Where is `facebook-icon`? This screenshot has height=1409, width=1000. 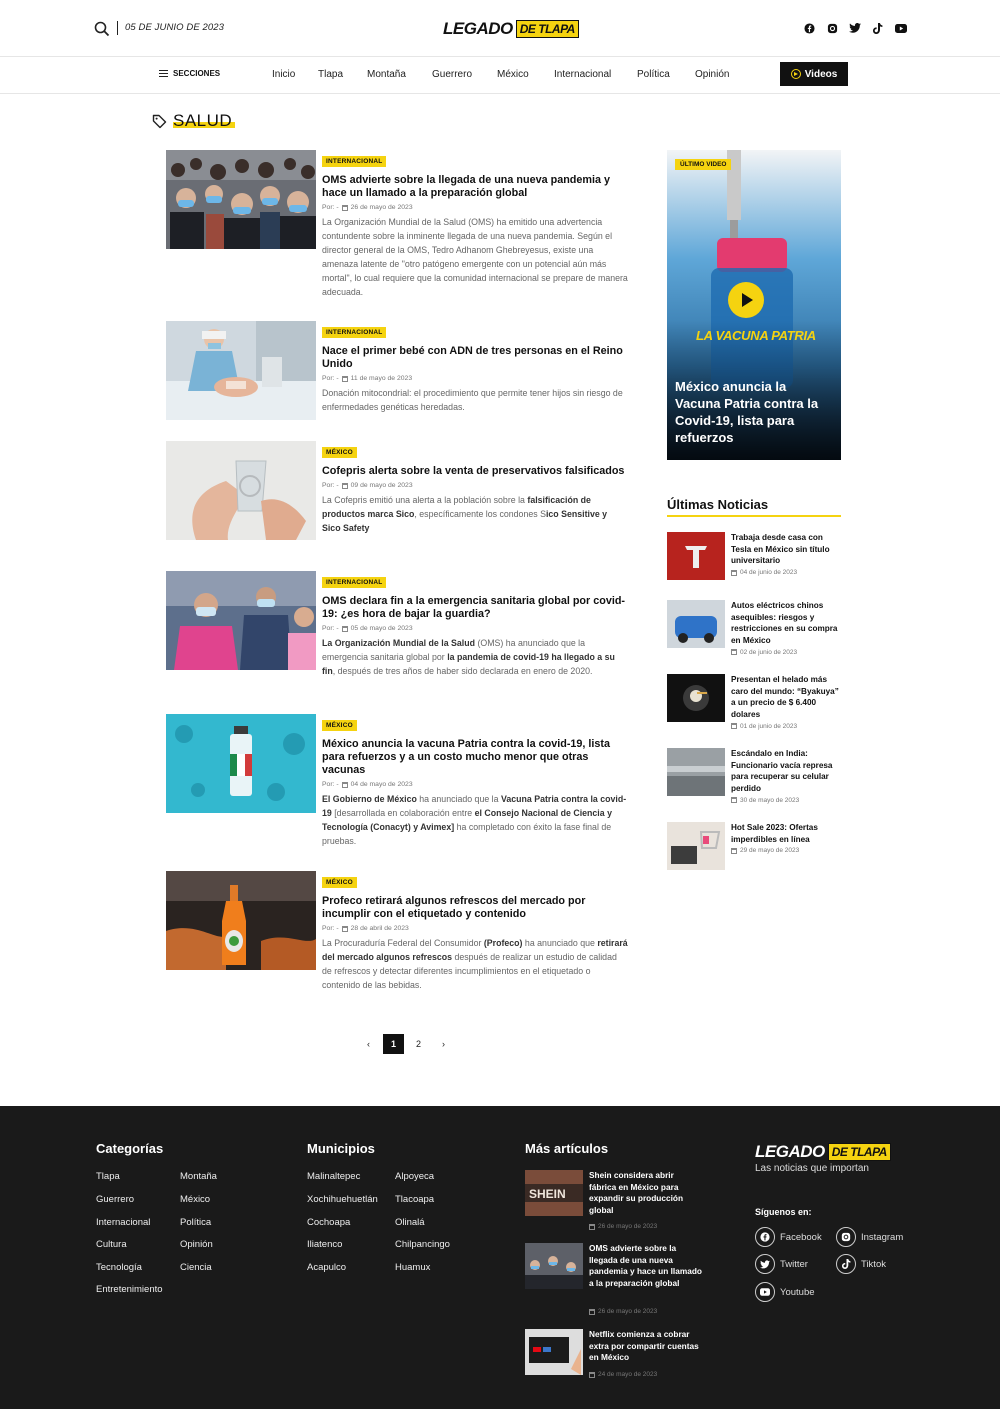
facebook-icon is located at coordinates (809, 28).